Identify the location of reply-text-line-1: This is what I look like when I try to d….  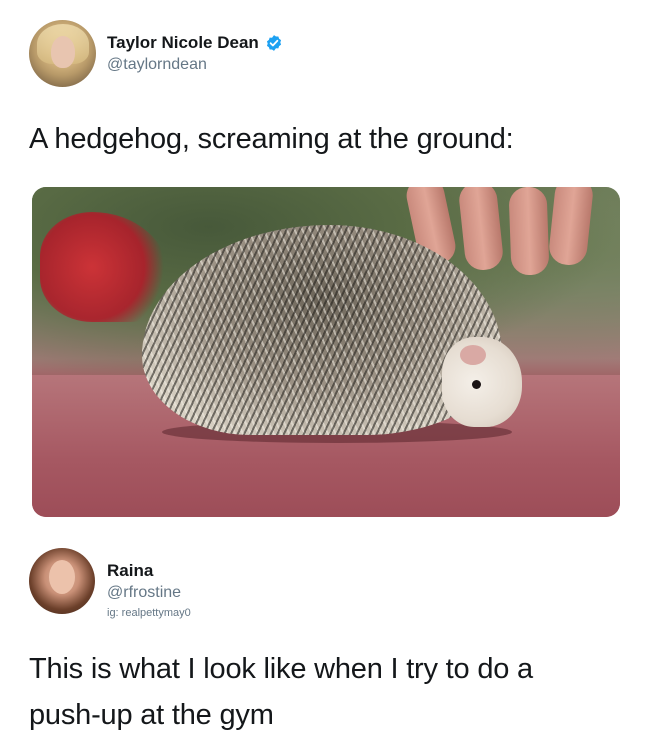
(281, 669).